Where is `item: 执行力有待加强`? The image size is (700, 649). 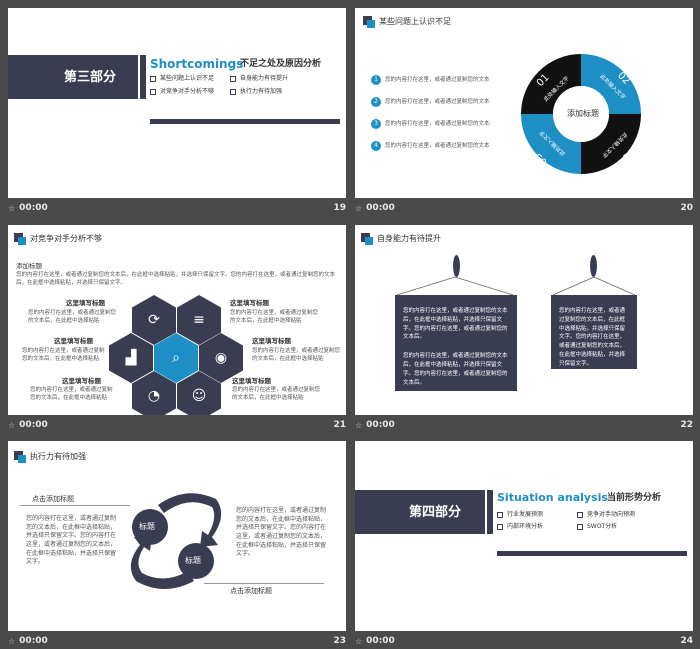
item: 执行力有待加强 is located at coordinates (256, 92).